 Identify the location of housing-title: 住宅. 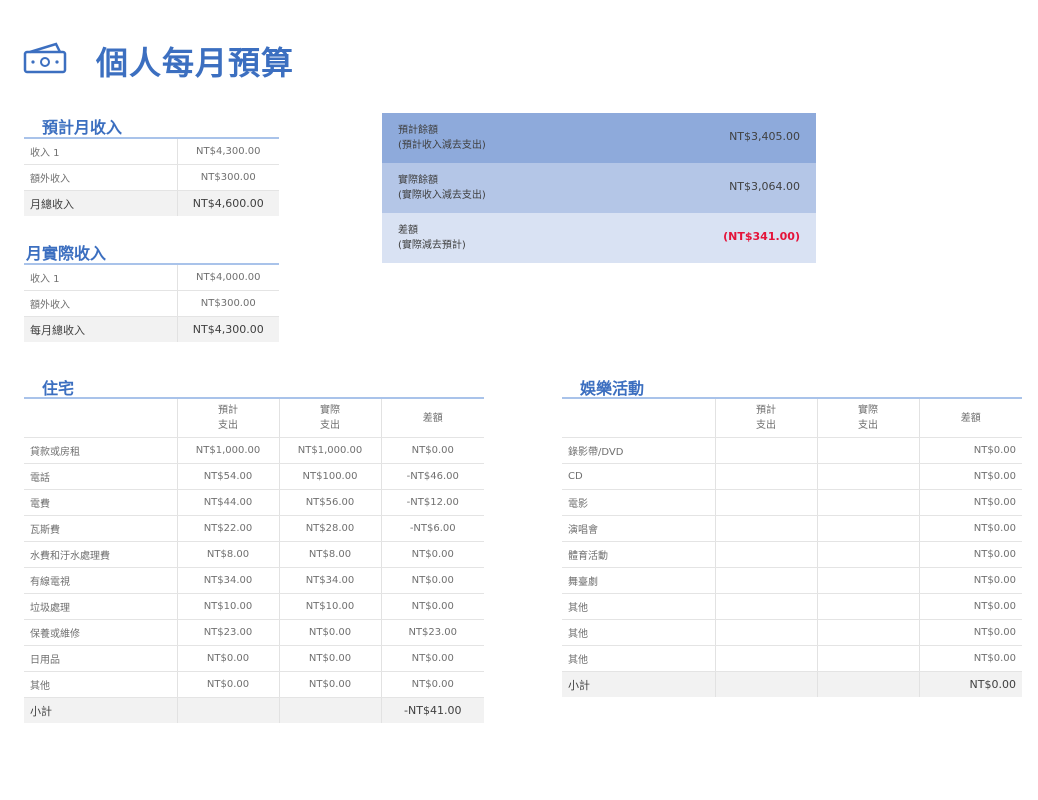
(58, 388).